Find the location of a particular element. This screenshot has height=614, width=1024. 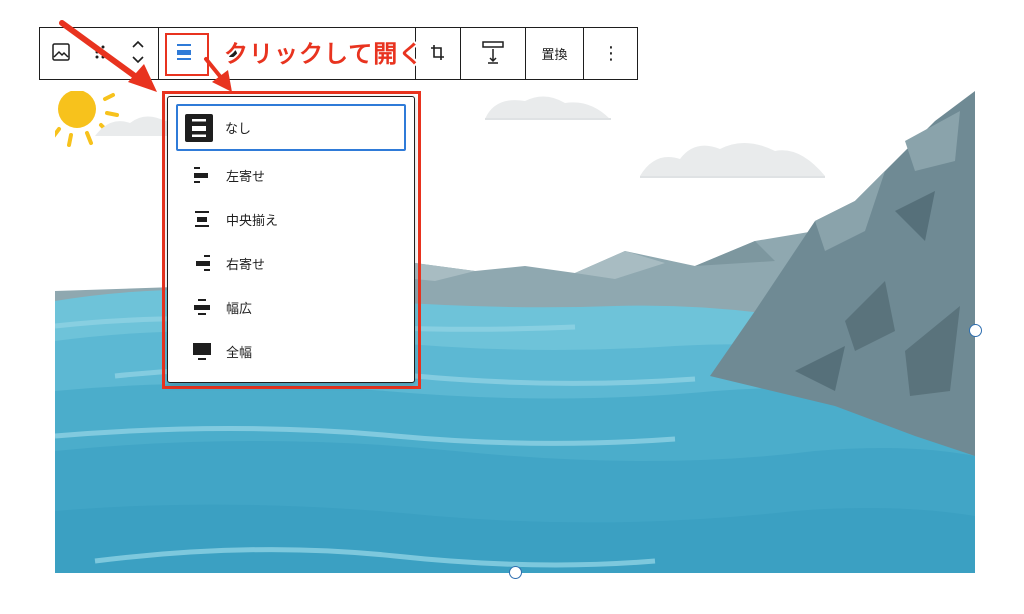

menu-item-label: なし is located at coordinates (238, 129).